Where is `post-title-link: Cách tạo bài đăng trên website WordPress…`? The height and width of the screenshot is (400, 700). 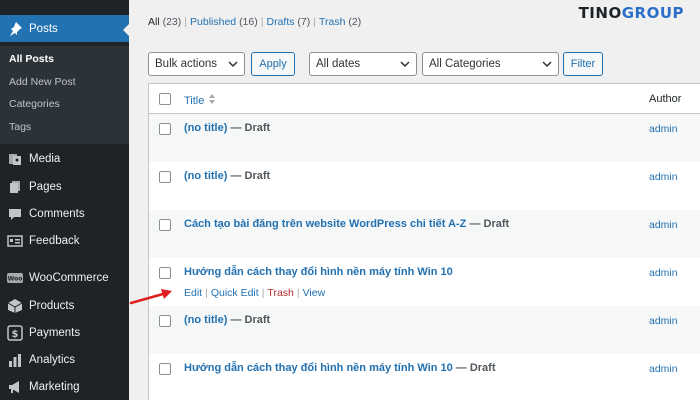 post-title-link: Cách tạo bài đăng trên website WordPress… is located at coordinates (346, 224).